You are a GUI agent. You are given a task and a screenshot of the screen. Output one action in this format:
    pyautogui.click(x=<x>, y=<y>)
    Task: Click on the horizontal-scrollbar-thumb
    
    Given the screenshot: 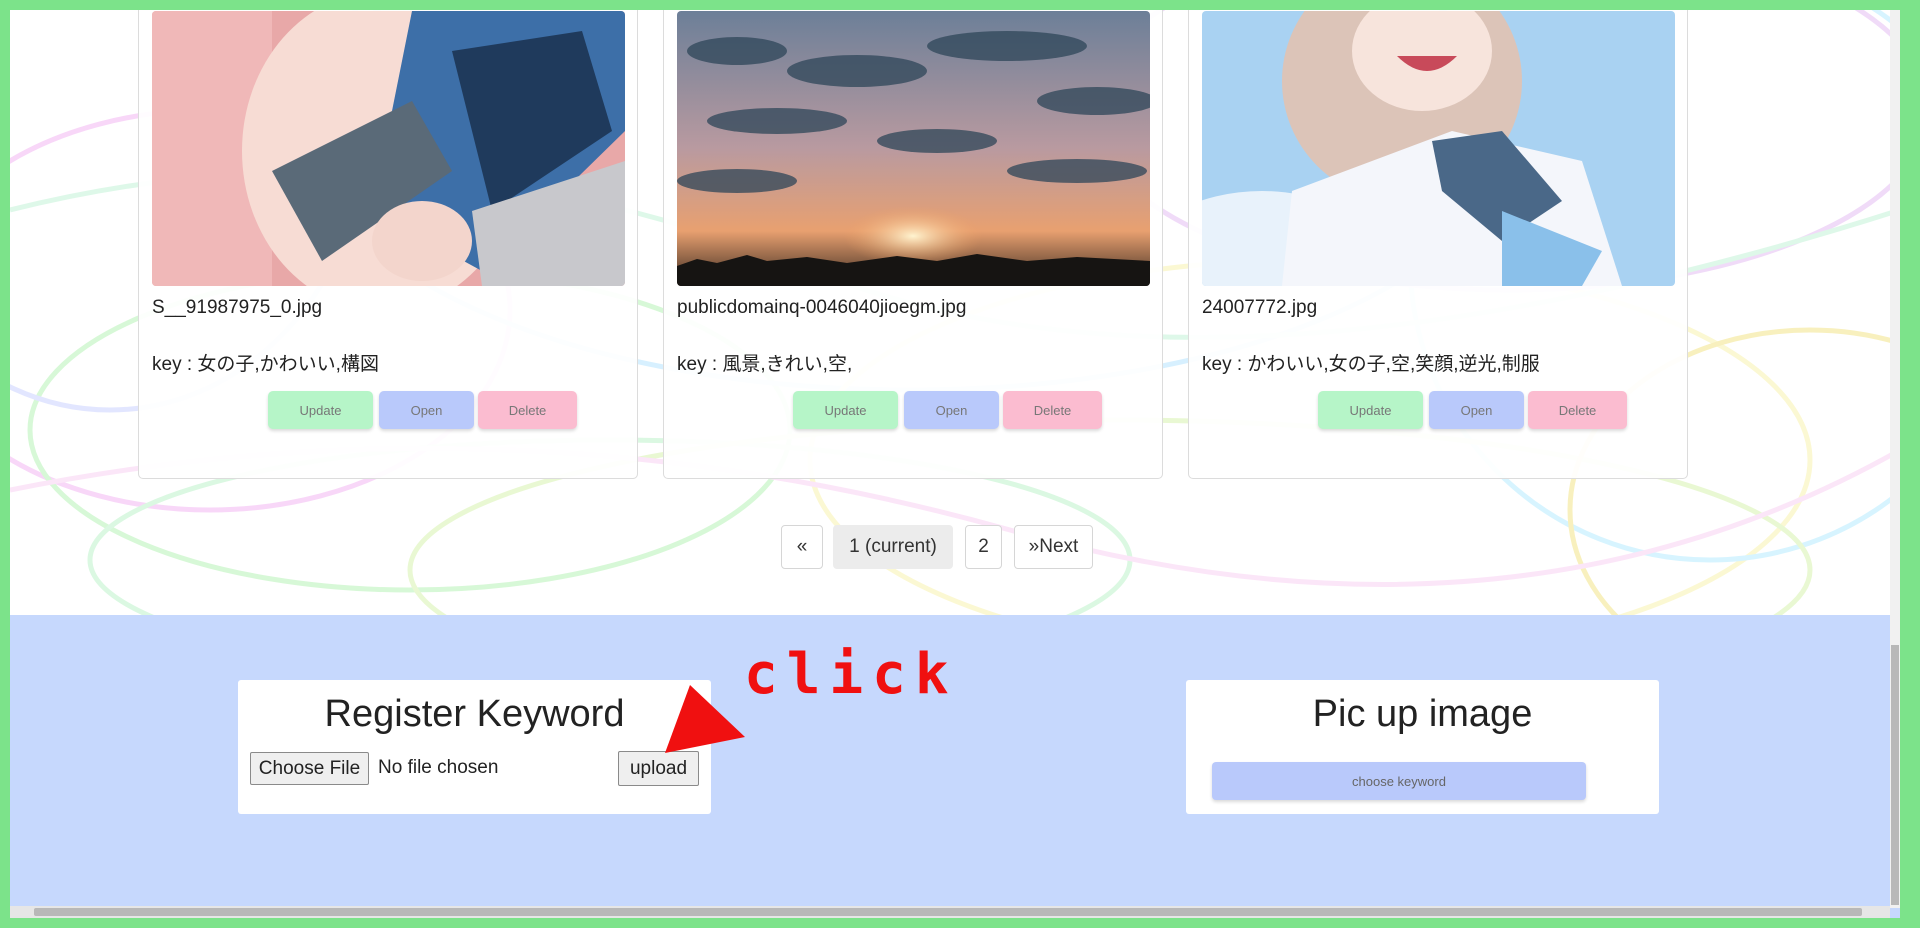 What is the action you would take?
    pyautogui.click(x=948, y=912)
    